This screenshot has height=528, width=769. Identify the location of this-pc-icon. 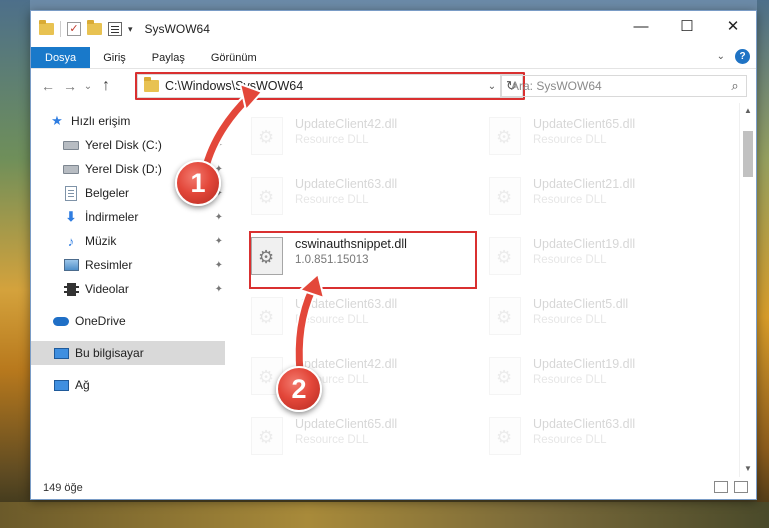
(61, 353).